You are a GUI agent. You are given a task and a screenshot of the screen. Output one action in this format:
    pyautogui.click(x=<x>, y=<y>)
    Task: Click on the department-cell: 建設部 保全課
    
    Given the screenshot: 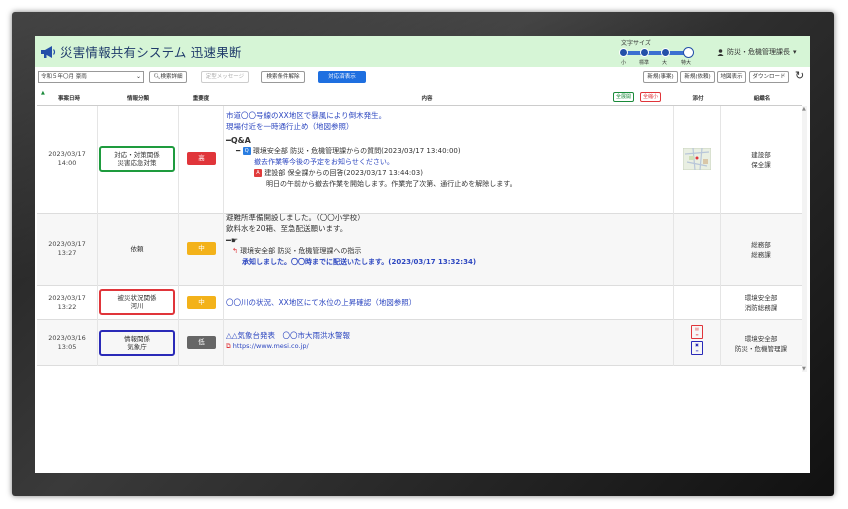 What is the action you would take?
    pyautogui.click(x=761, y=160)
    